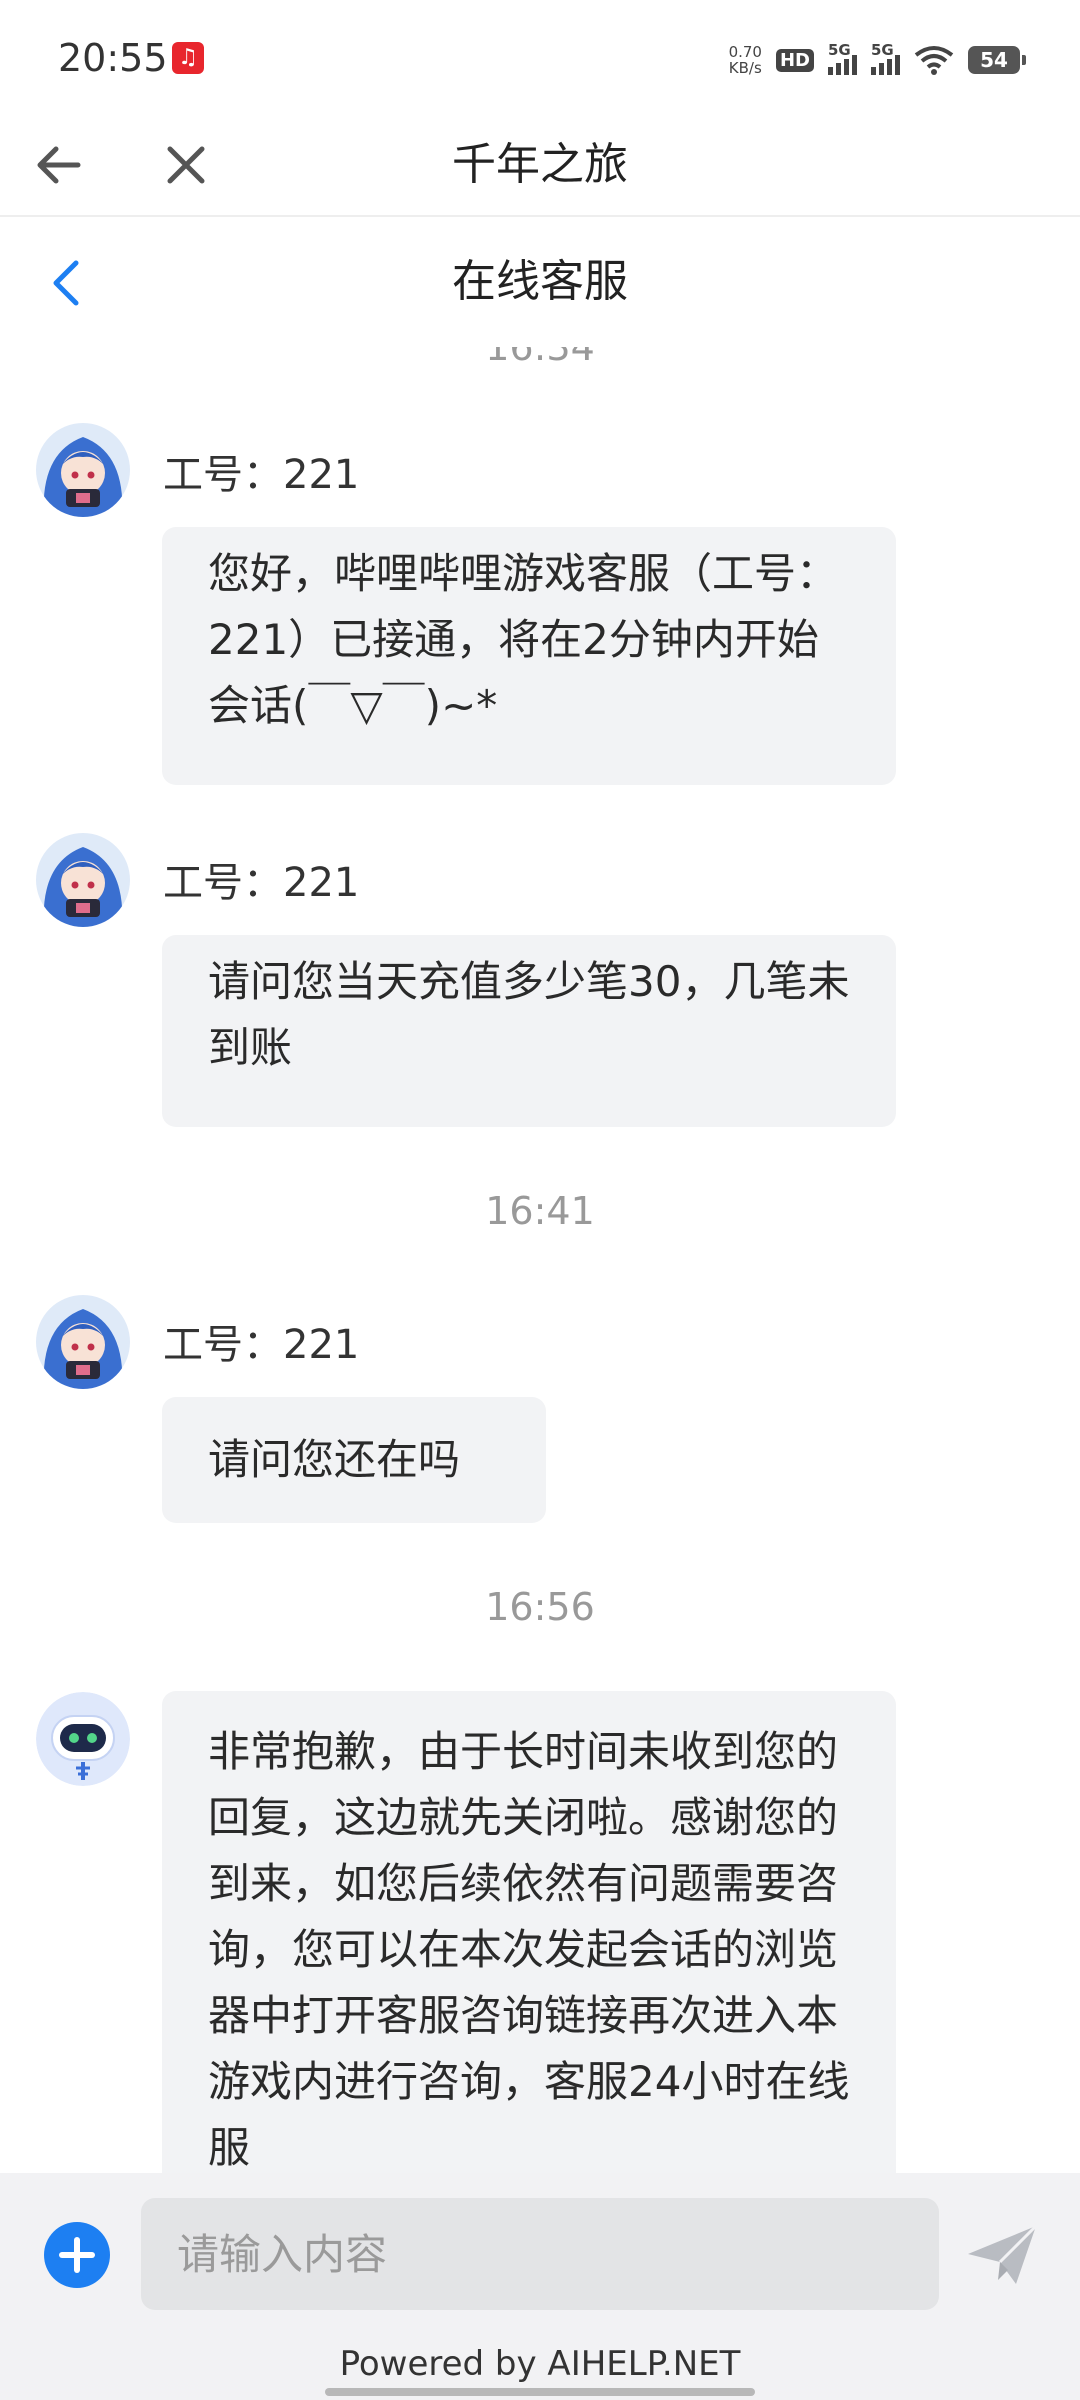 This screenshot has width=1080, height=2400. What do you see at coordinates (113, 58) in the screenshot?
I see `status-time: 20:55` at bounding box center [113, 58].